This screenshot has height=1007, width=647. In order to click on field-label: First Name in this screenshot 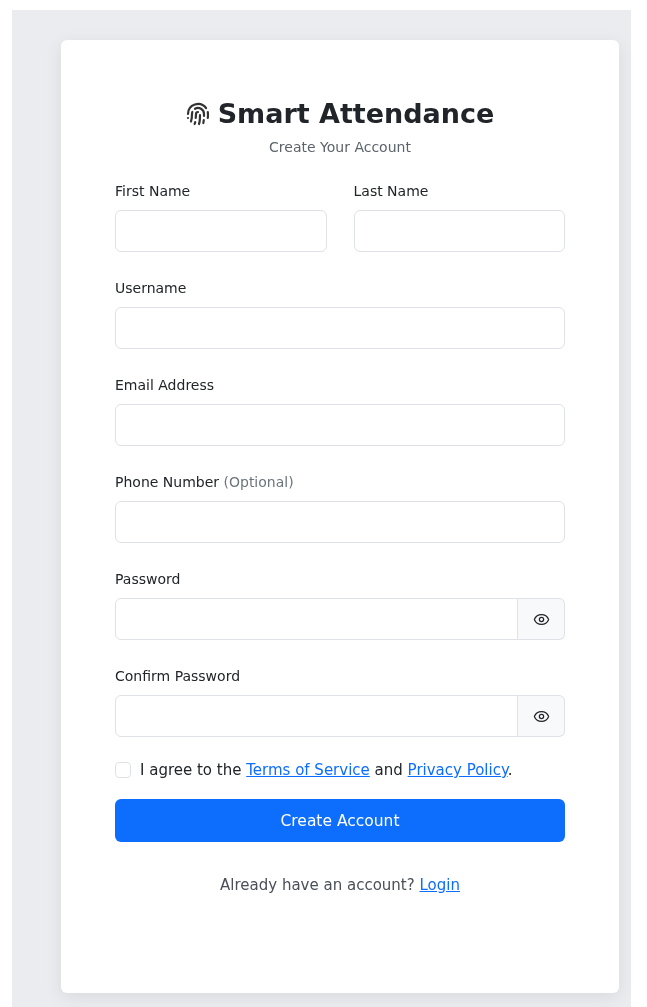, I will do `click(153, 191)`.